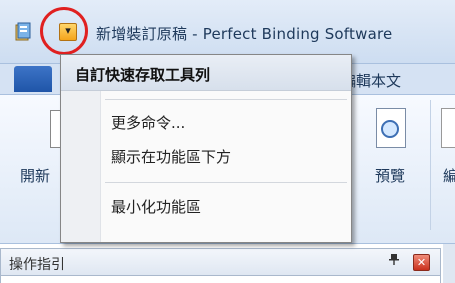 Image resolution: width=455 pixels, height=283 pixels. Describe the element at coordinates (390, 129) in the screenshot. I see `magnifier-icon` at that location.